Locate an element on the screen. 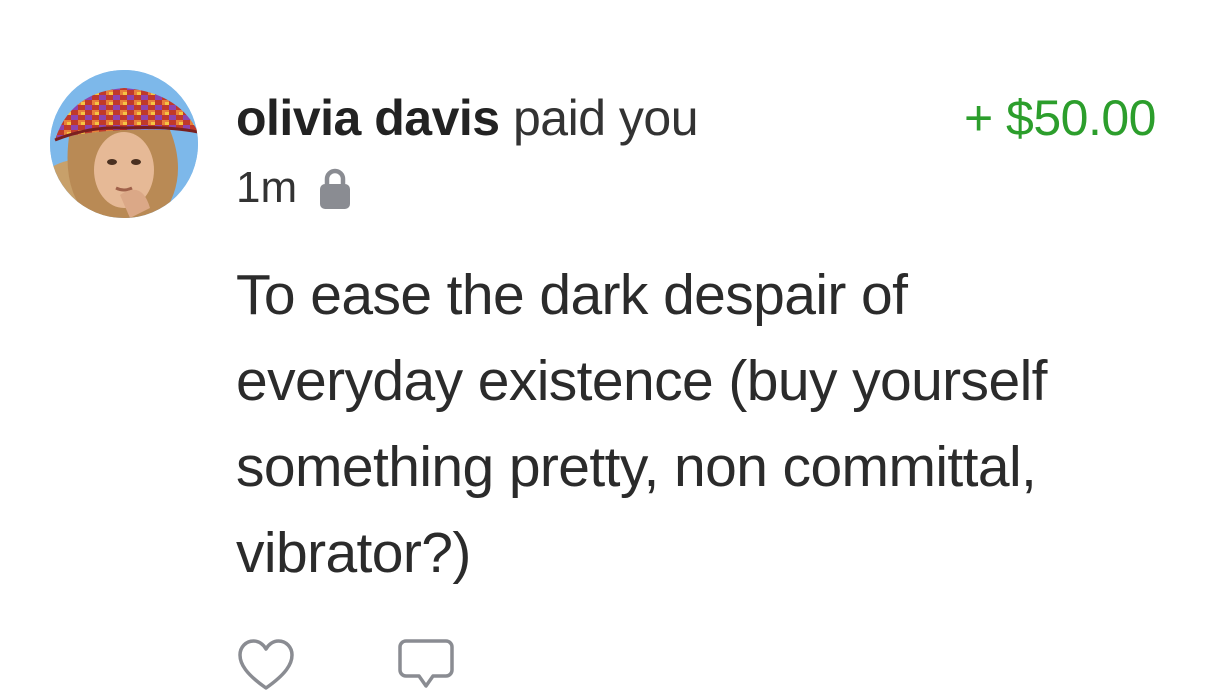  lock-icon is located at coordinates (335, 188).